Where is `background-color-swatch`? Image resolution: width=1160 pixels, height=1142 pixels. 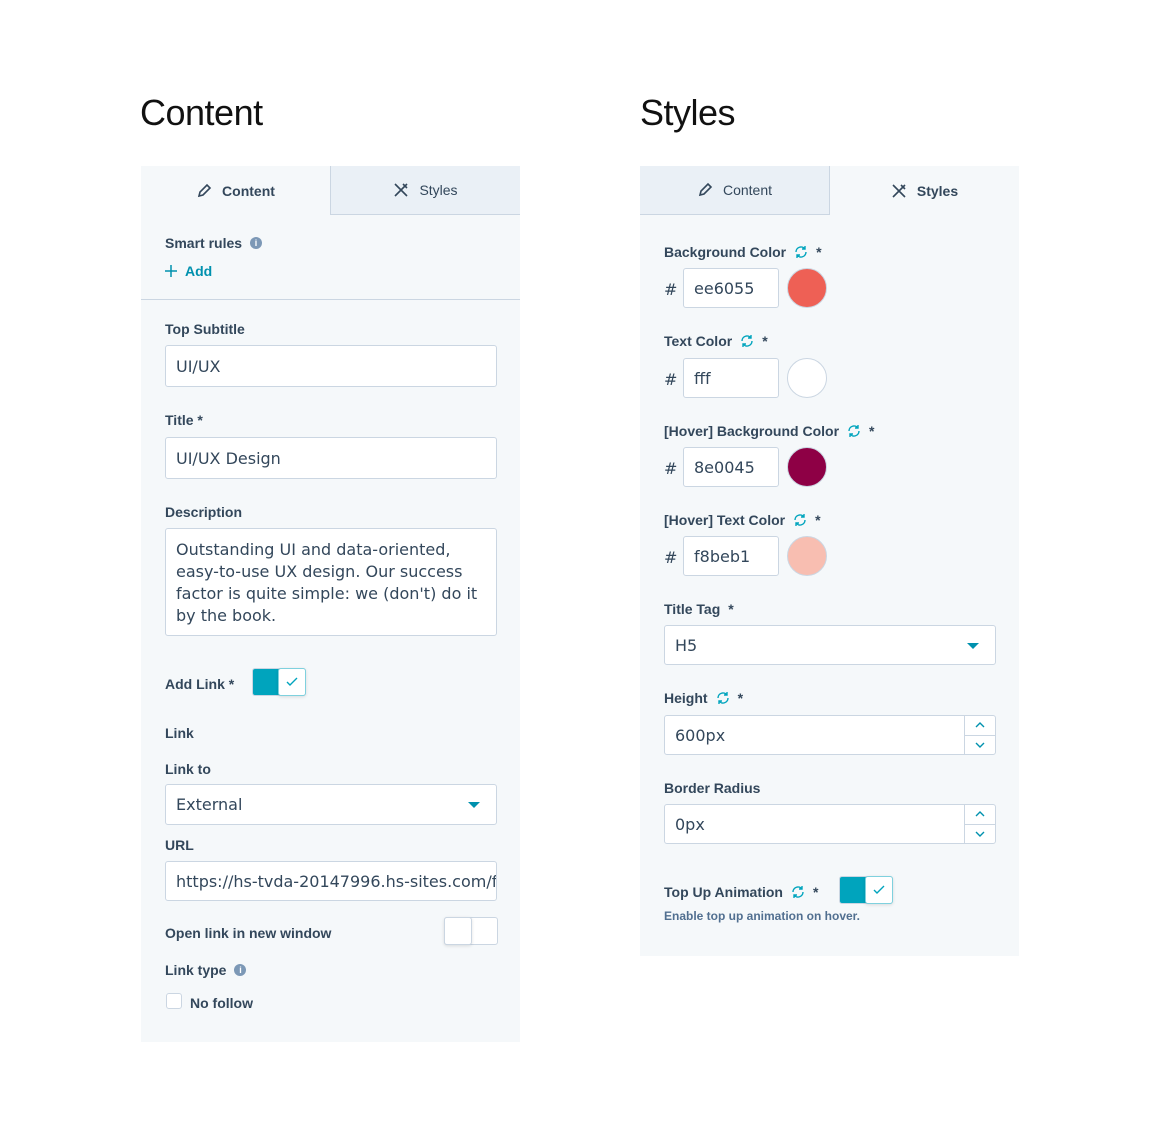
background-color-swatch is located at coordinates (807, 288).